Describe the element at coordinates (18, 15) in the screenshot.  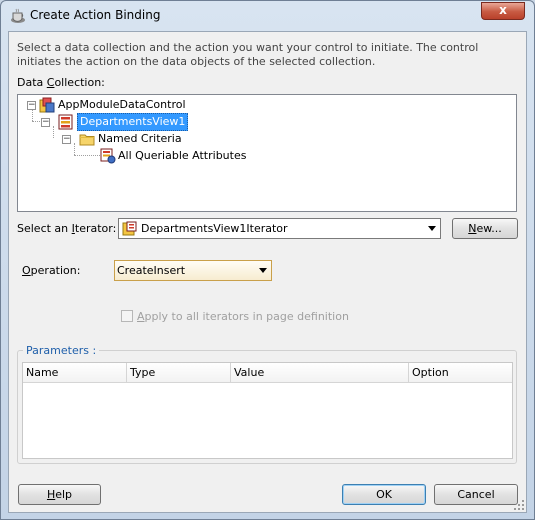
I see `app-cup-icon` at that location.